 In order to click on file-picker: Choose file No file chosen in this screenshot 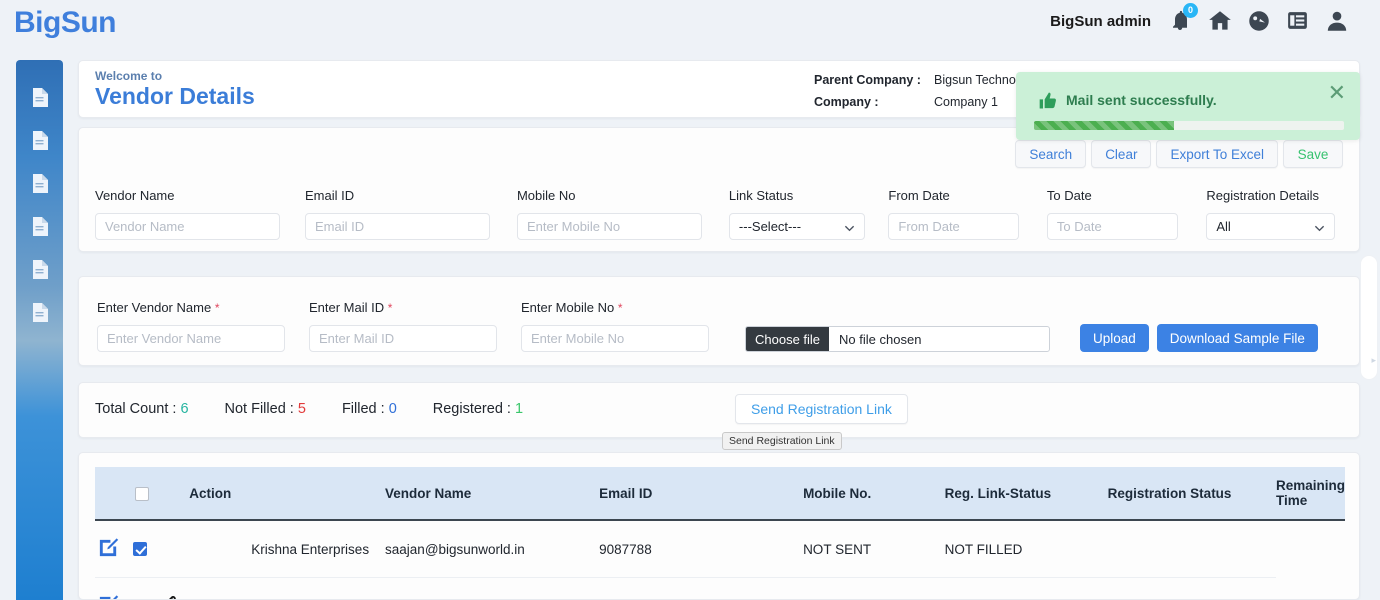, I will do `click(897, 339)`.